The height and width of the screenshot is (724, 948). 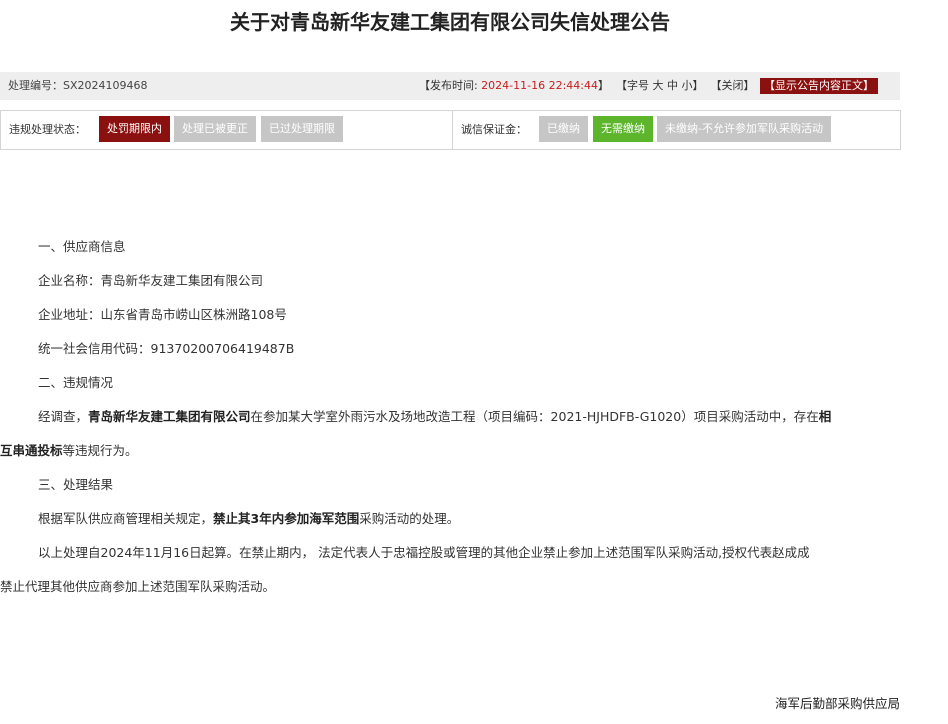 I want to click on company-address-row: 企业地址：山东省青岛市崂山区株洲路108号, so click(x=452, y=315).